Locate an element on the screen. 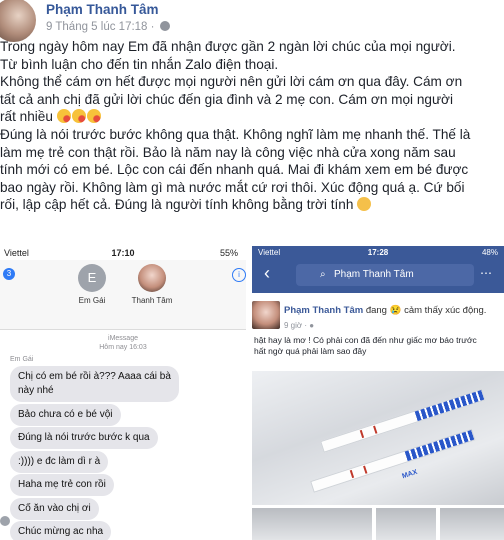  globe-icon: ● is located at coordinates (312, 325).